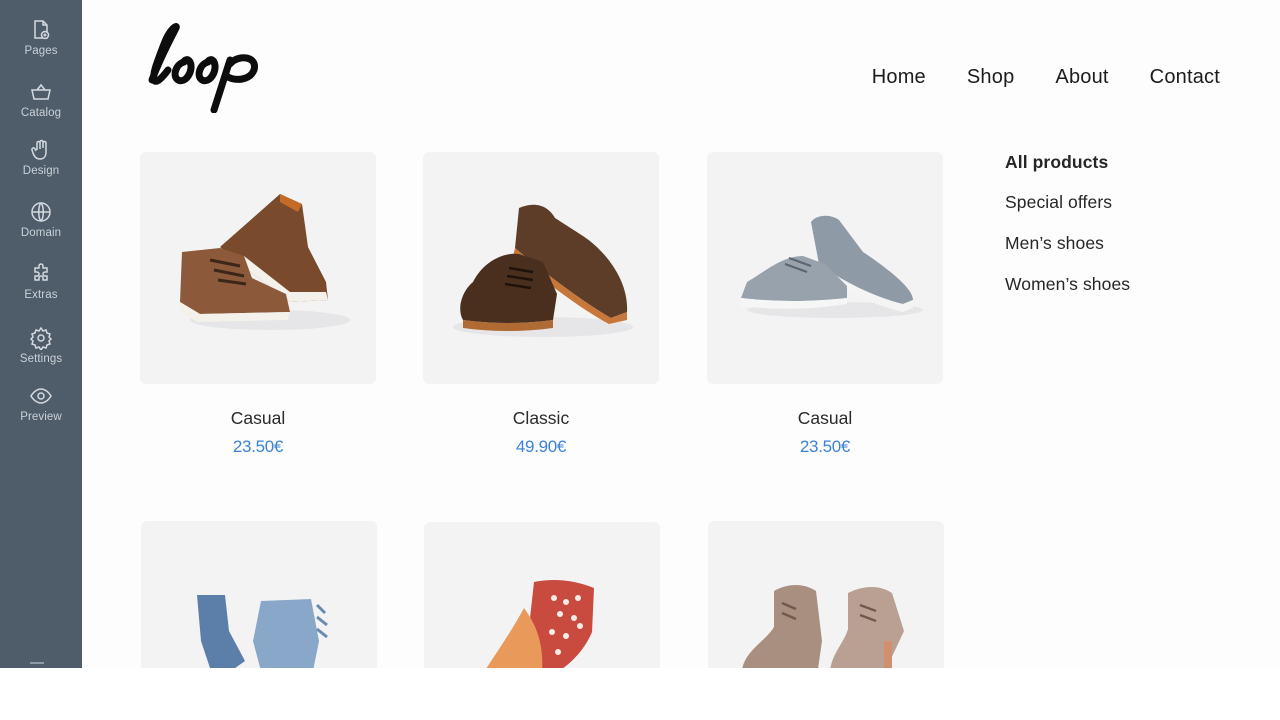  What do you see at coordinates (1067, 202) in the screenshot?
I see `category-special-offers: Special offers` at bounding box center [1067, 202].